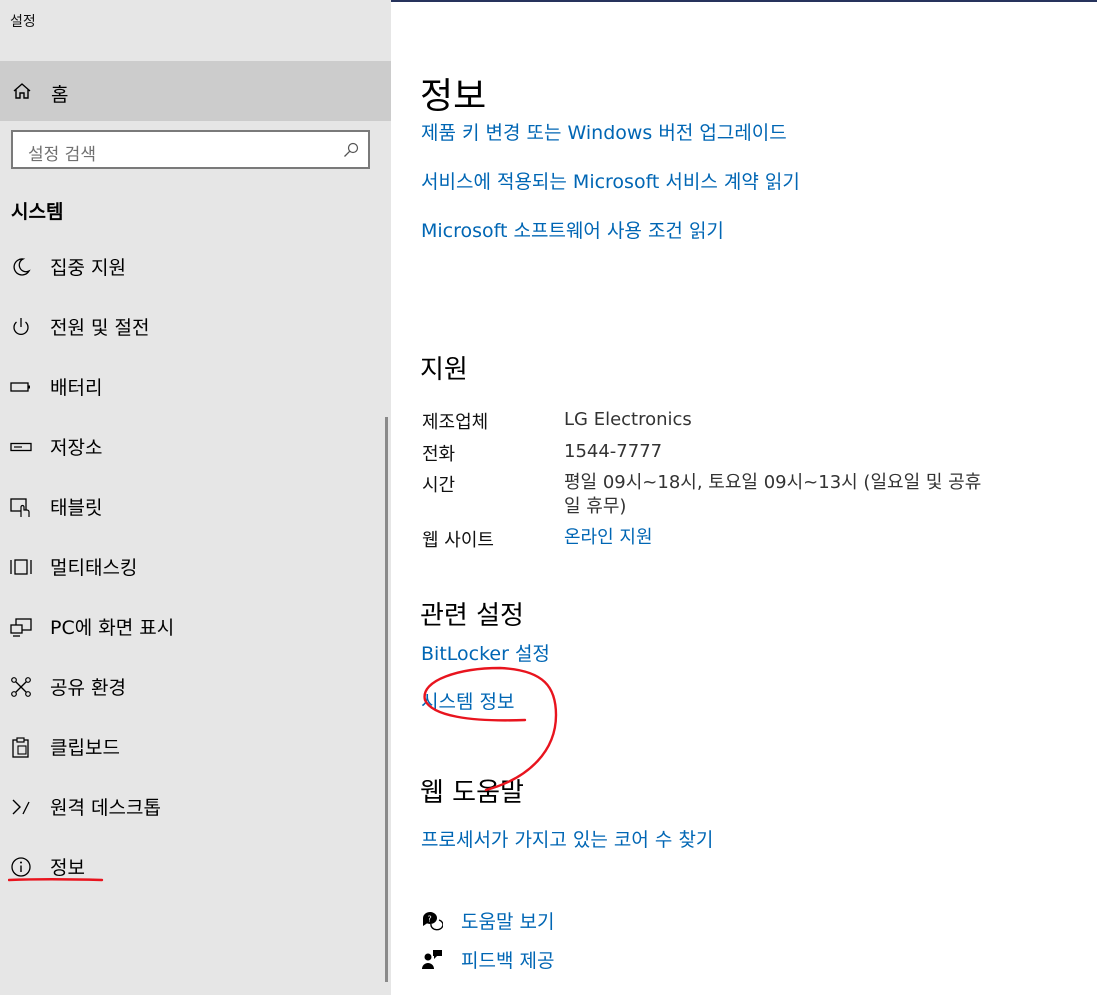 This screenshot has height=995, width=1097. Describe the element at coordinates (453, 96) in the screenshot. I see `page-title: 정보` at that location.